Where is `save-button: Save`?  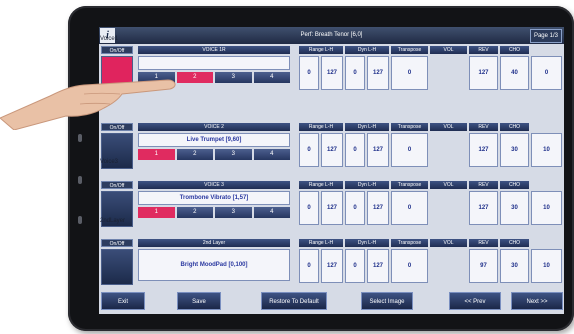 save-button: Save is located at coordinates (199, 301).